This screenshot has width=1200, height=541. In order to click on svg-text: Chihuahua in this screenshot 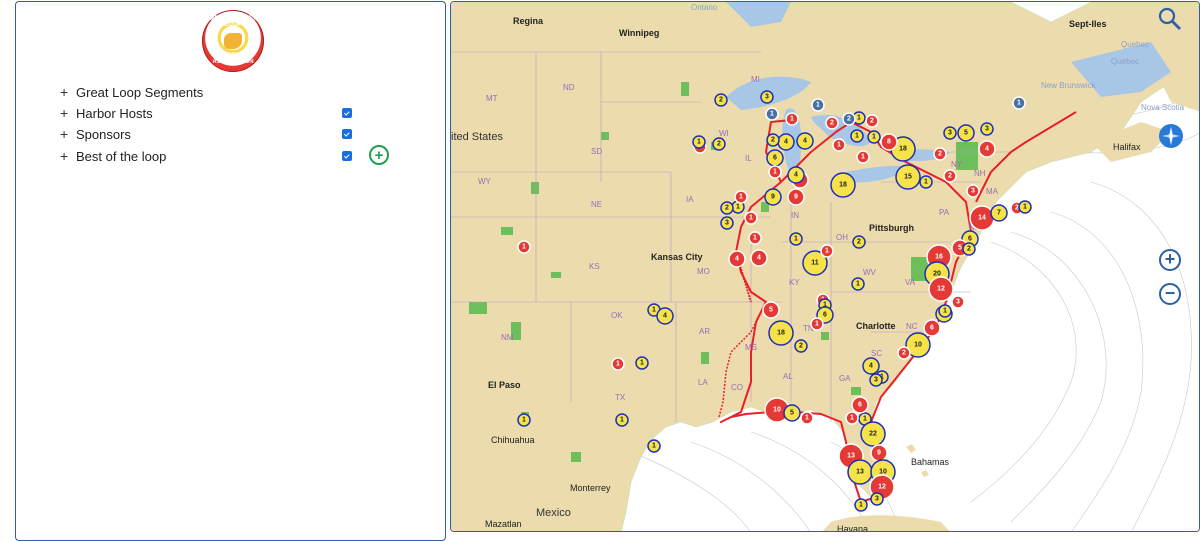, I will do `click(513, 440)`.